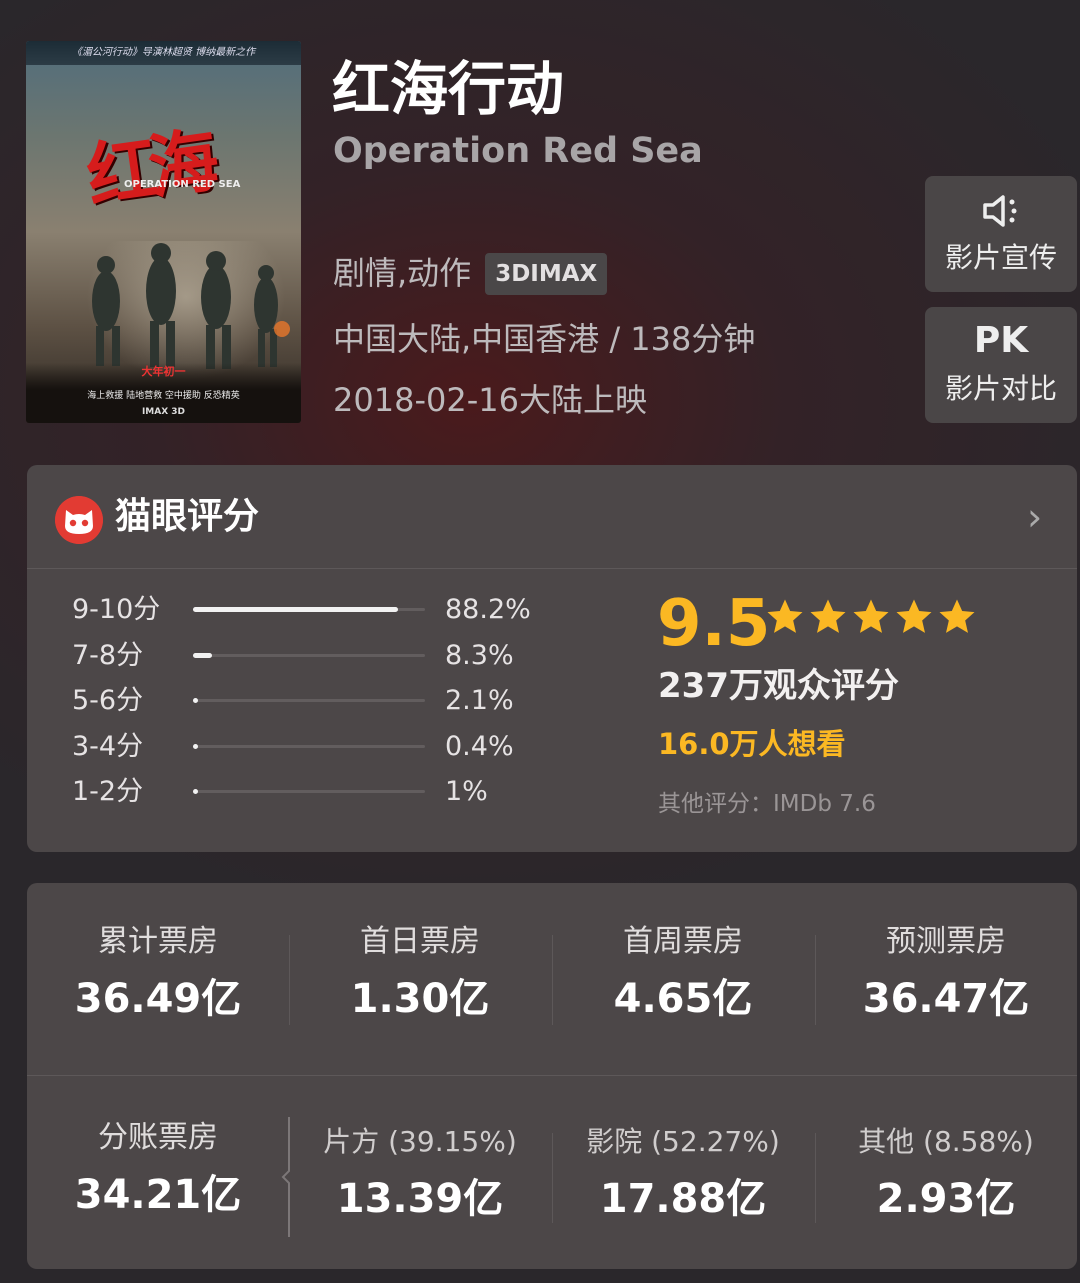 This screenshot has height=1283, width=1080. I want to click on rating-range: 3-4分, so click(108, 746).